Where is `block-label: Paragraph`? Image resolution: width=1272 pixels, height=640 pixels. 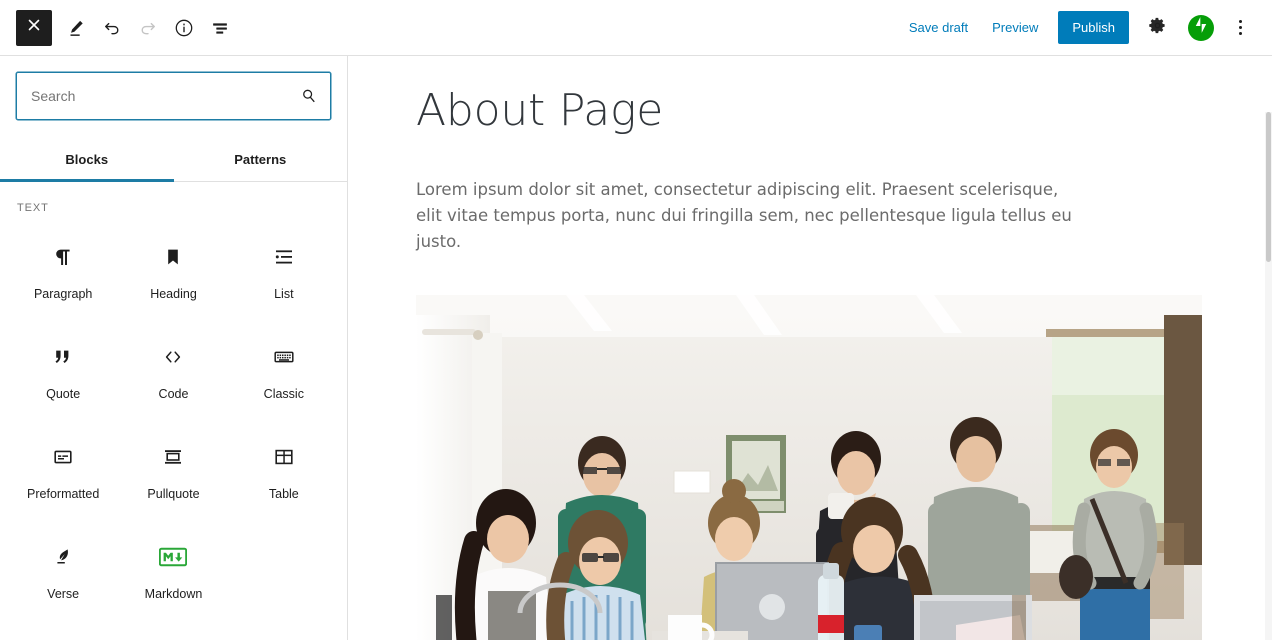
block-label: Paragraph is located at coordinates (63, 294).